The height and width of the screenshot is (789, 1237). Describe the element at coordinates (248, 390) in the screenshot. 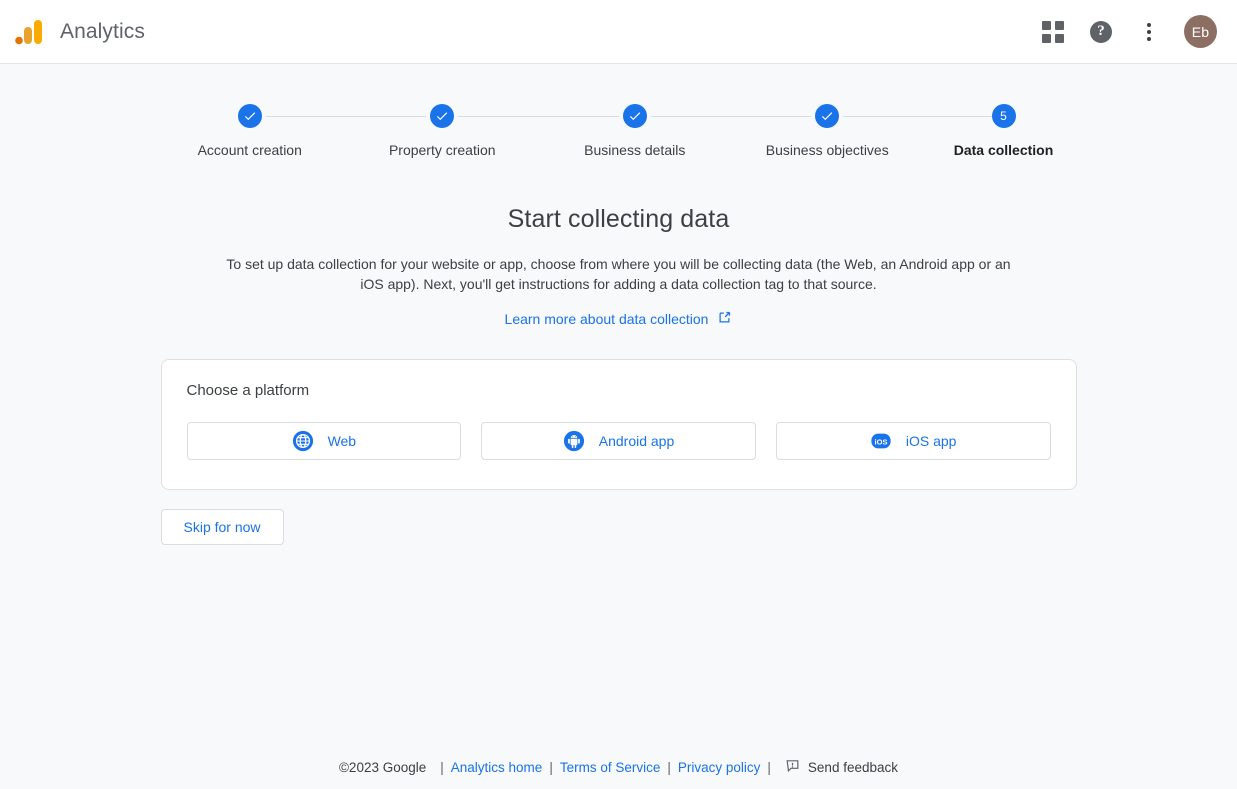

I see `choose-platform-heading: Choose a platform` at that location.